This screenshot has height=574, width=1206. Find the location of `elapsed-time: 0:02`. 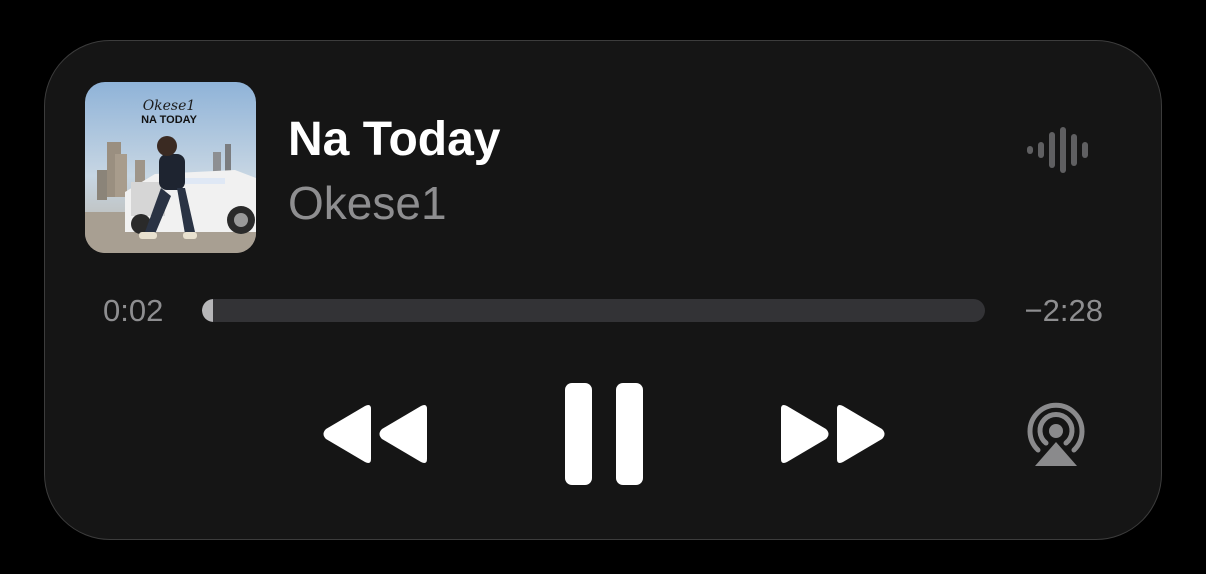

elapsed-time: 0:02 is located at coordinates (133, 310).